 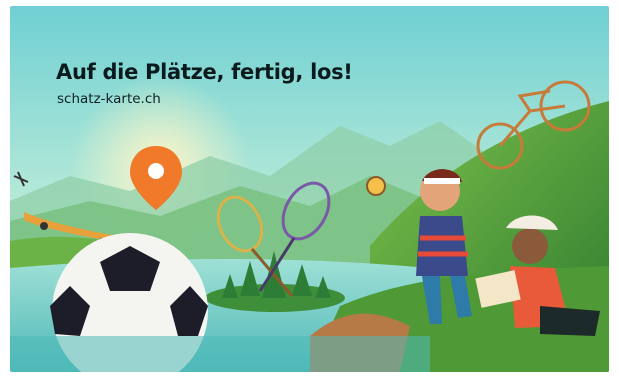 What do you see at coordinates (109, 99) in the screenshot?
I see `website-link: schatz-karte.ch` at bounding box center [109, 99].